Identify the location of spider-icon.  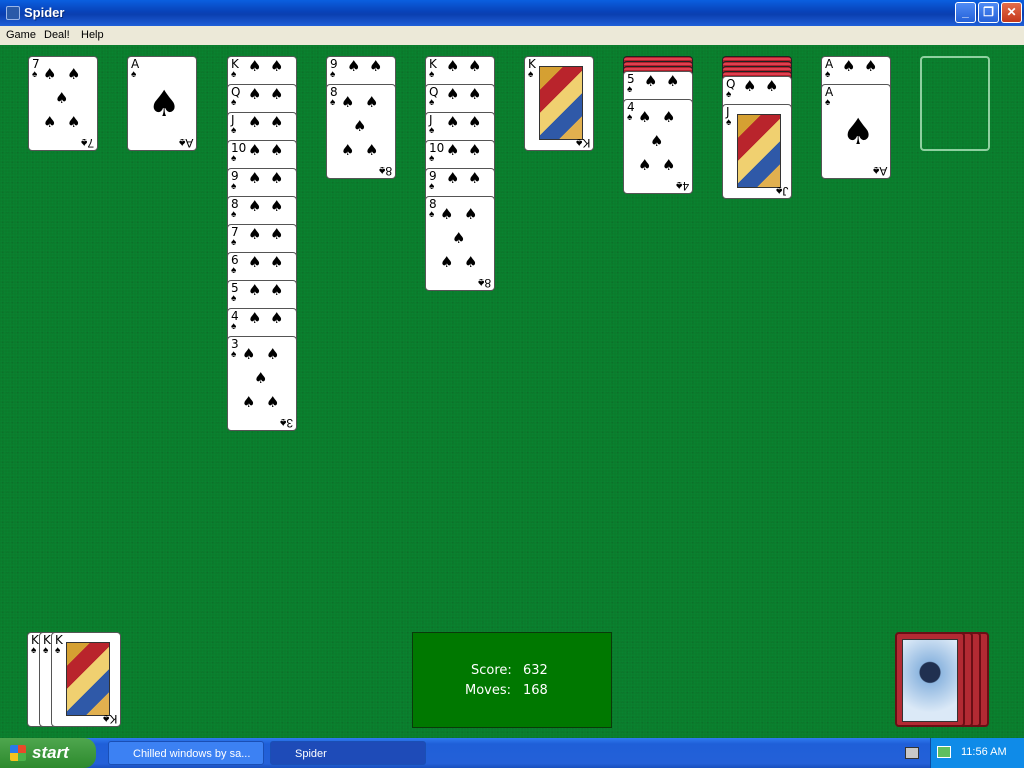
(930, 680).